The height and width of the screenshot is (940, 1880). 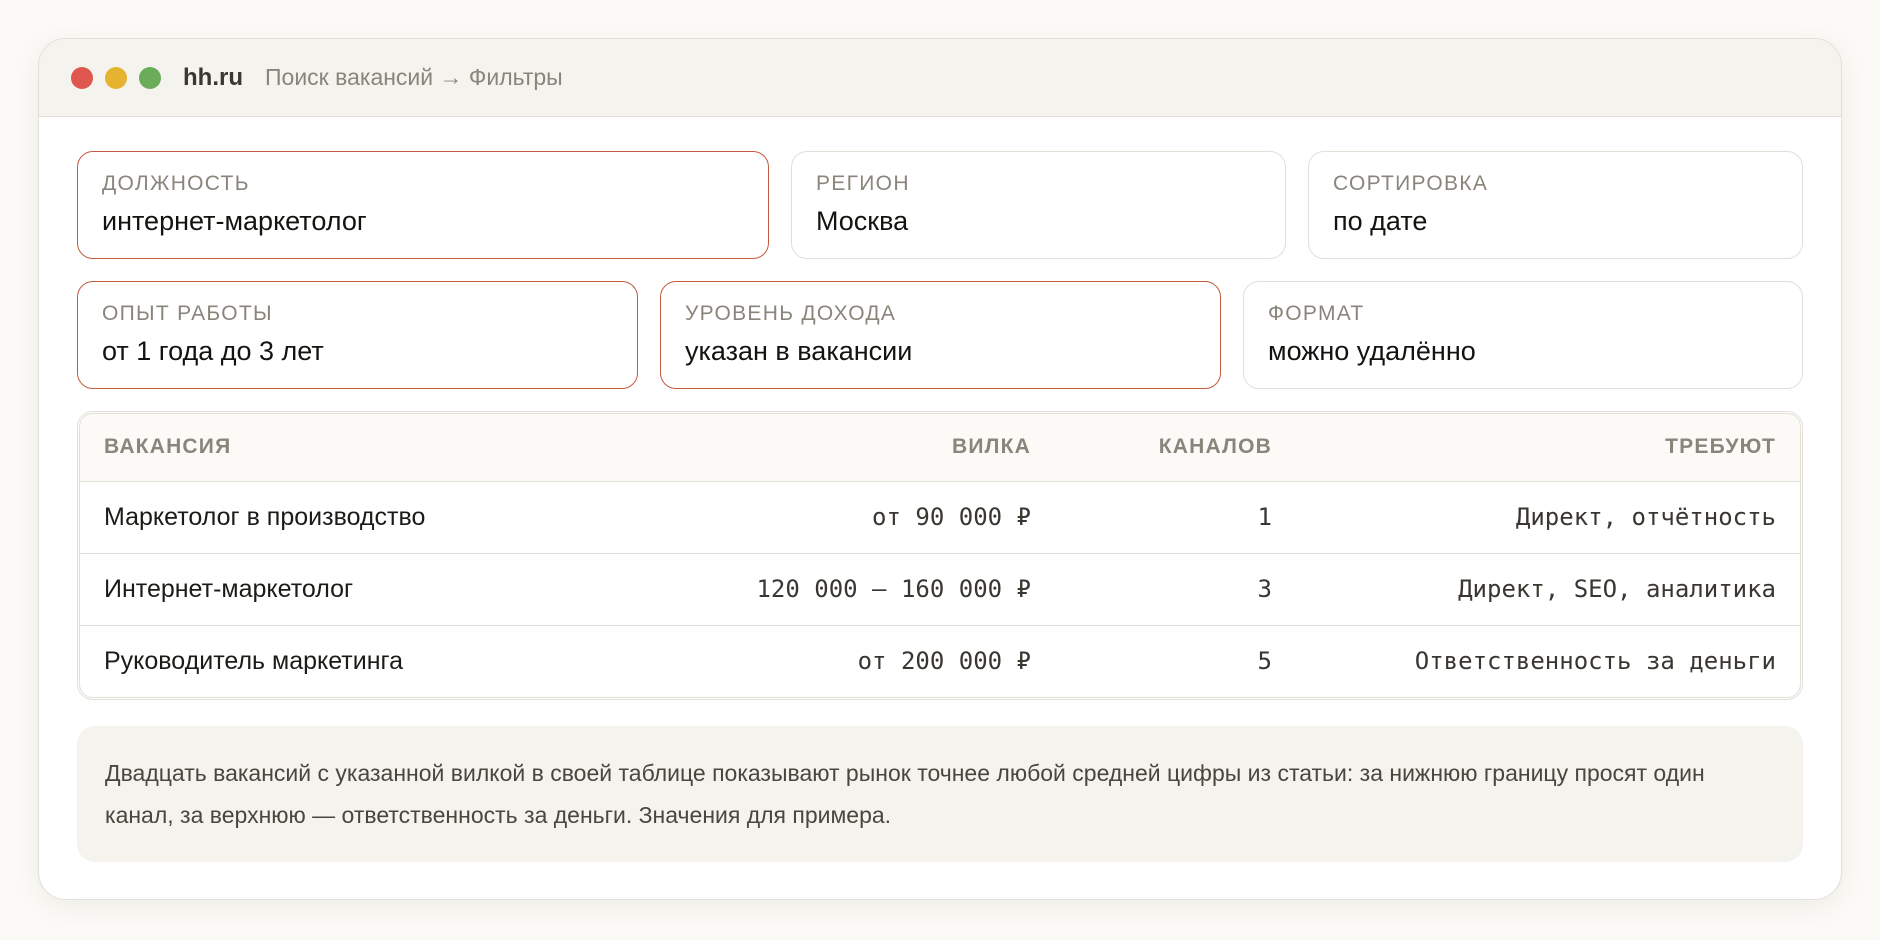 I want to click on column-header-requirements: Требуют, so click(x=1536, y=448).